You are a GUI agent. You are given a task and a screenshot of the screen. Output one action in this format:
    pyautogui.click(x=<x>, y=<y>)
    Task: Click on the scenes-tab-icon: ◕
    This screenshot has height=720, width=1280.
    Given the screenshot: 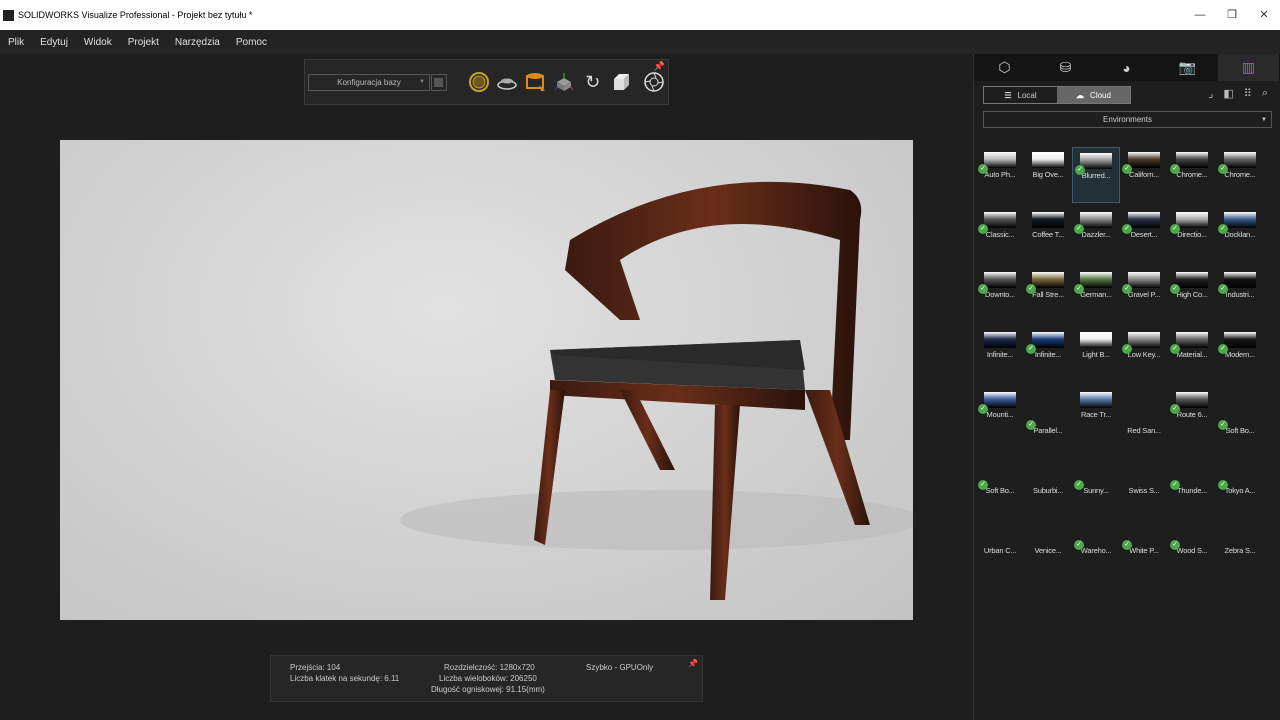 What is the action you would take?
    pyautogui.click(x=1126, y=67)
    